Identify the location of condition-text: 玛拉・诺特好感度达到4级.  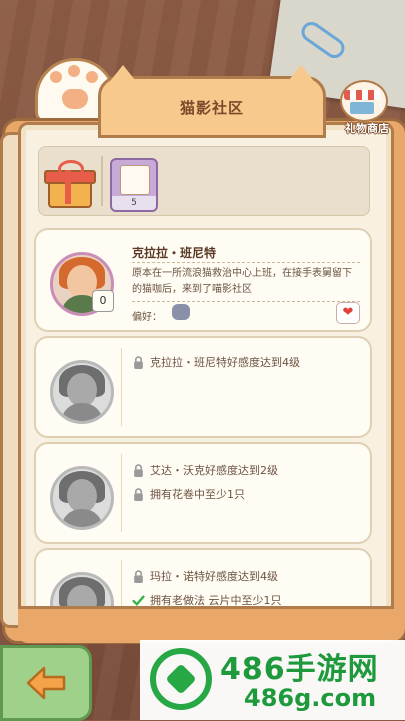
(214, 576).